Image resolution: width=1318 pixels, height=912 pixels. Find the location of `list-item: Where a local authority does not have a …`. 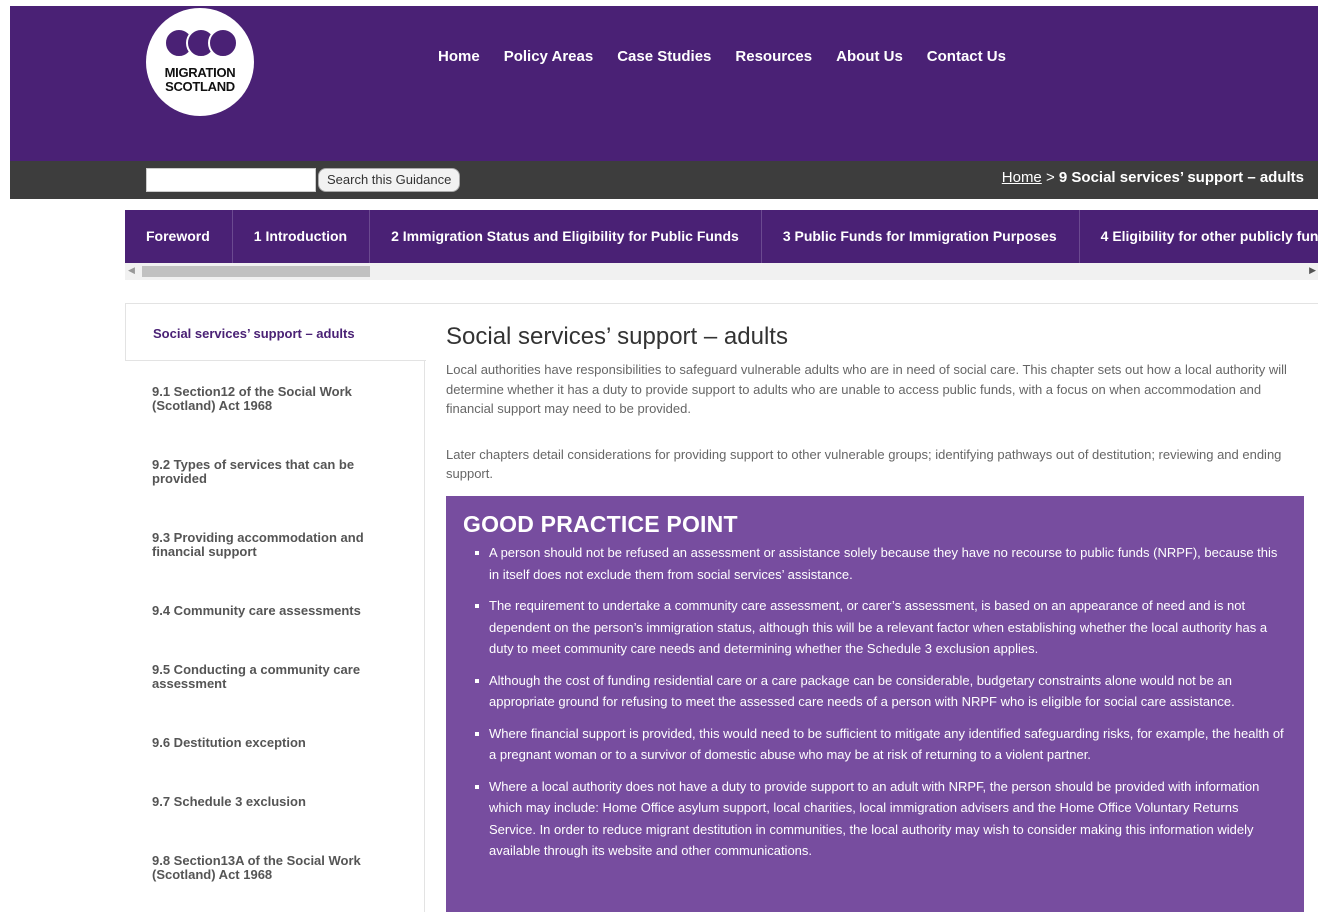

list-item: Where a local authority does not have a … is located at coordinates (874, 819).